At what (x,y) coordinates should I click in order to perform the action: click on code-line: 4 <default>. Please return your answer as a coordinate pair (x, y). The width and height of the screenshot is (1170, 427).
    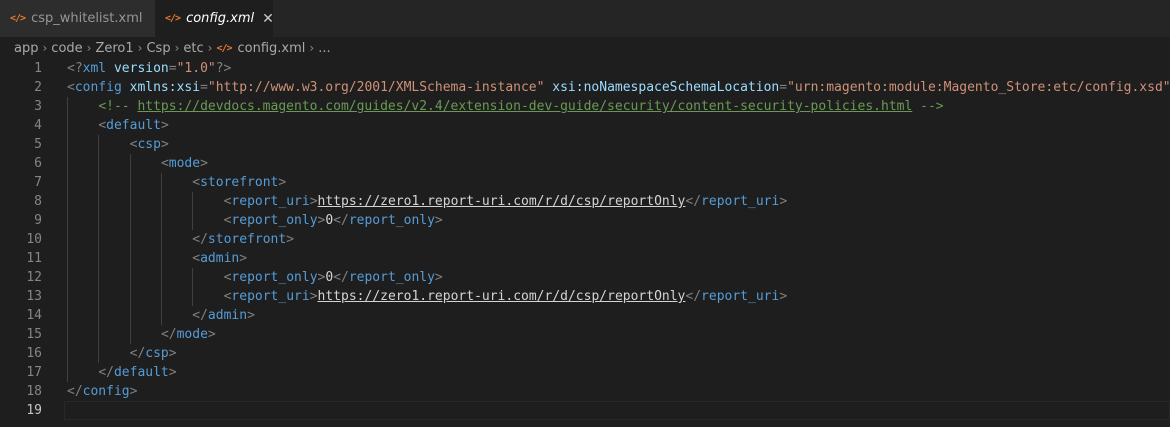
    Looking at the image, I should click on (585, 125).